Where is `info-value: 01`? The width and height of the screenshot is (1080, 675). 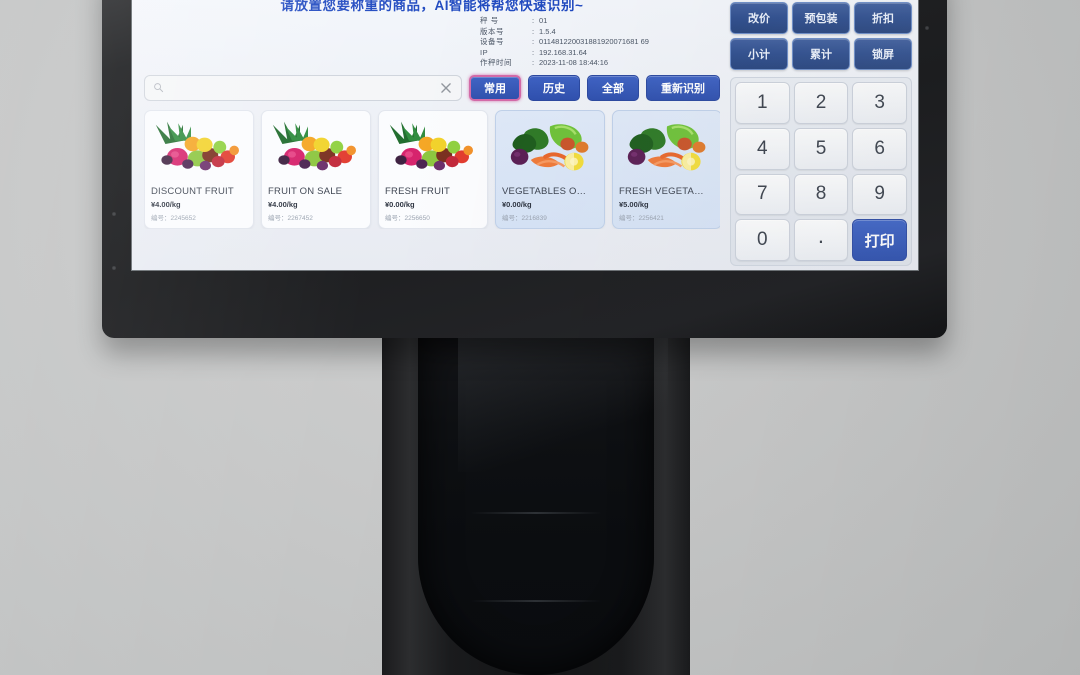 info-value: 01 is located at coordinates (543, 20).